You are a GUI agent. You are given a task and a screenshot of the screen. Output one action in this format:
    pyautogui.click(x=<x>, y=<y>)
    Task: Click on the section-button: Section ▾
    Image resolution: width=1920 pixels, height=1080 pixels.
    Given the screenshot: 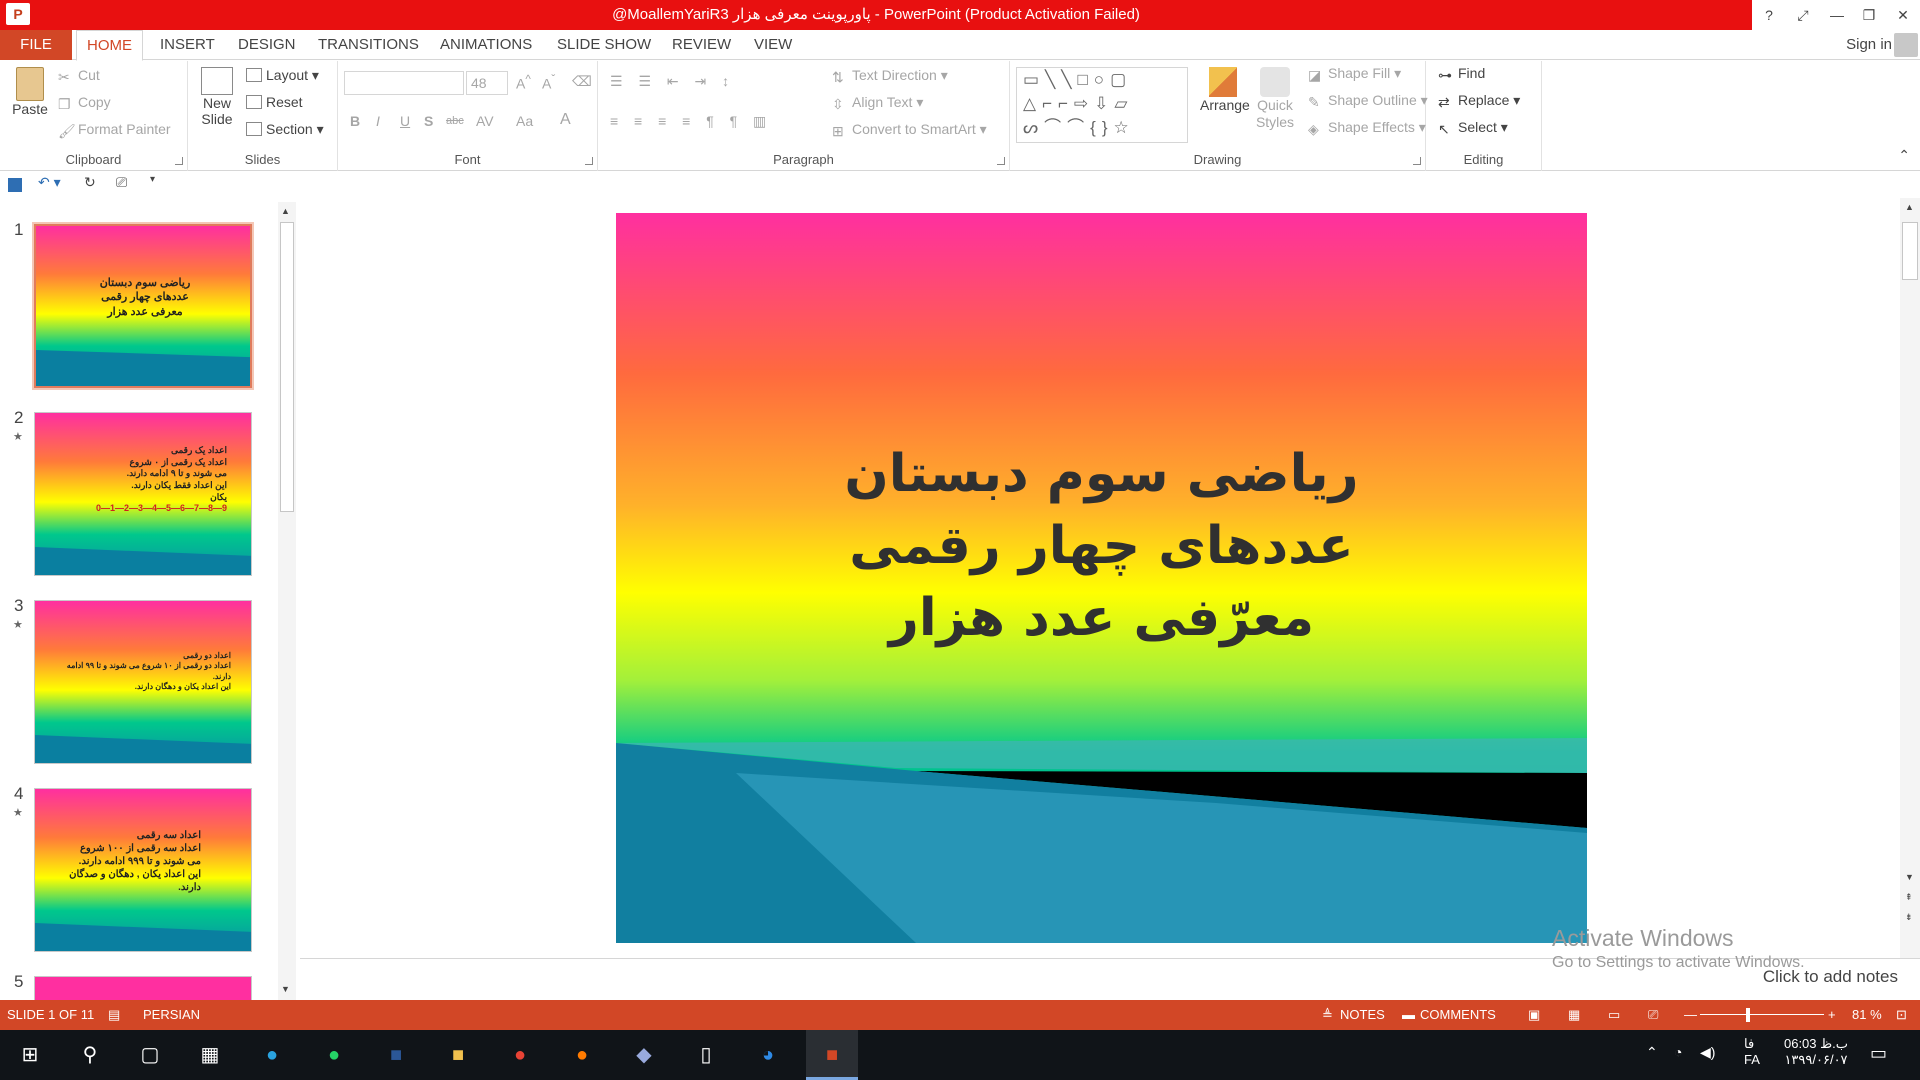 What is the action you would take?
    pyautogui.click(x=285, y=129)
    